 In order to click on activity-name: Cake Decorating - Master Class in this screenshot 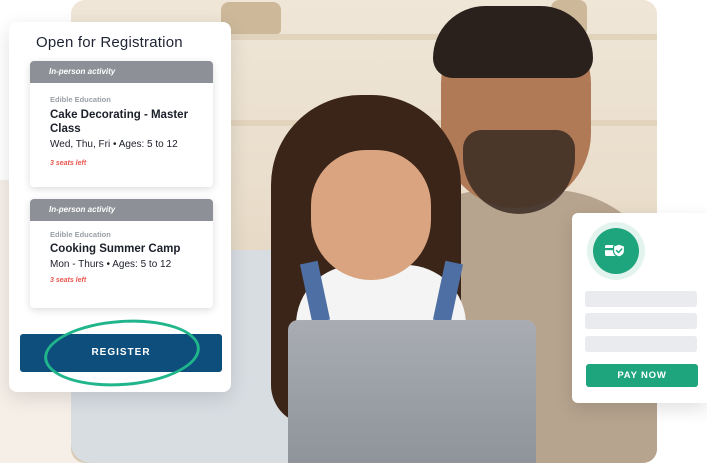, I will do `click(119, 122)`.